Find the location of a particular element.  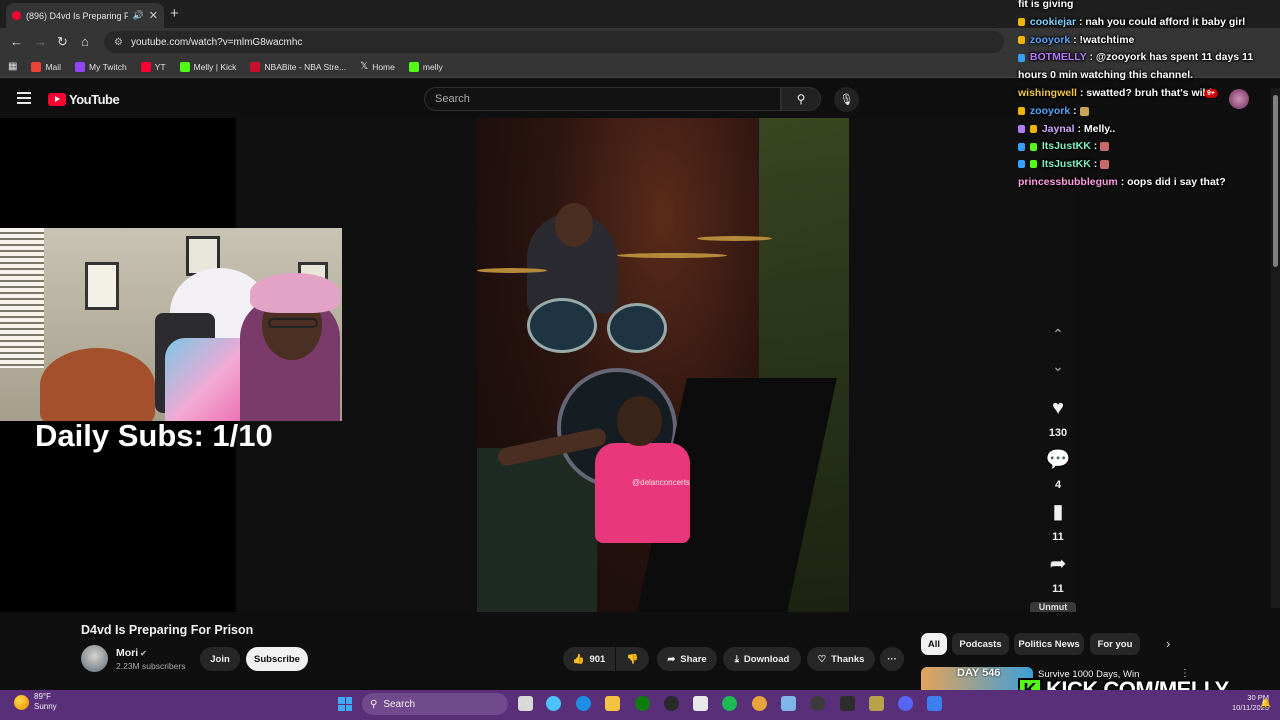

nba-icon is located at coordinates (255, 66).